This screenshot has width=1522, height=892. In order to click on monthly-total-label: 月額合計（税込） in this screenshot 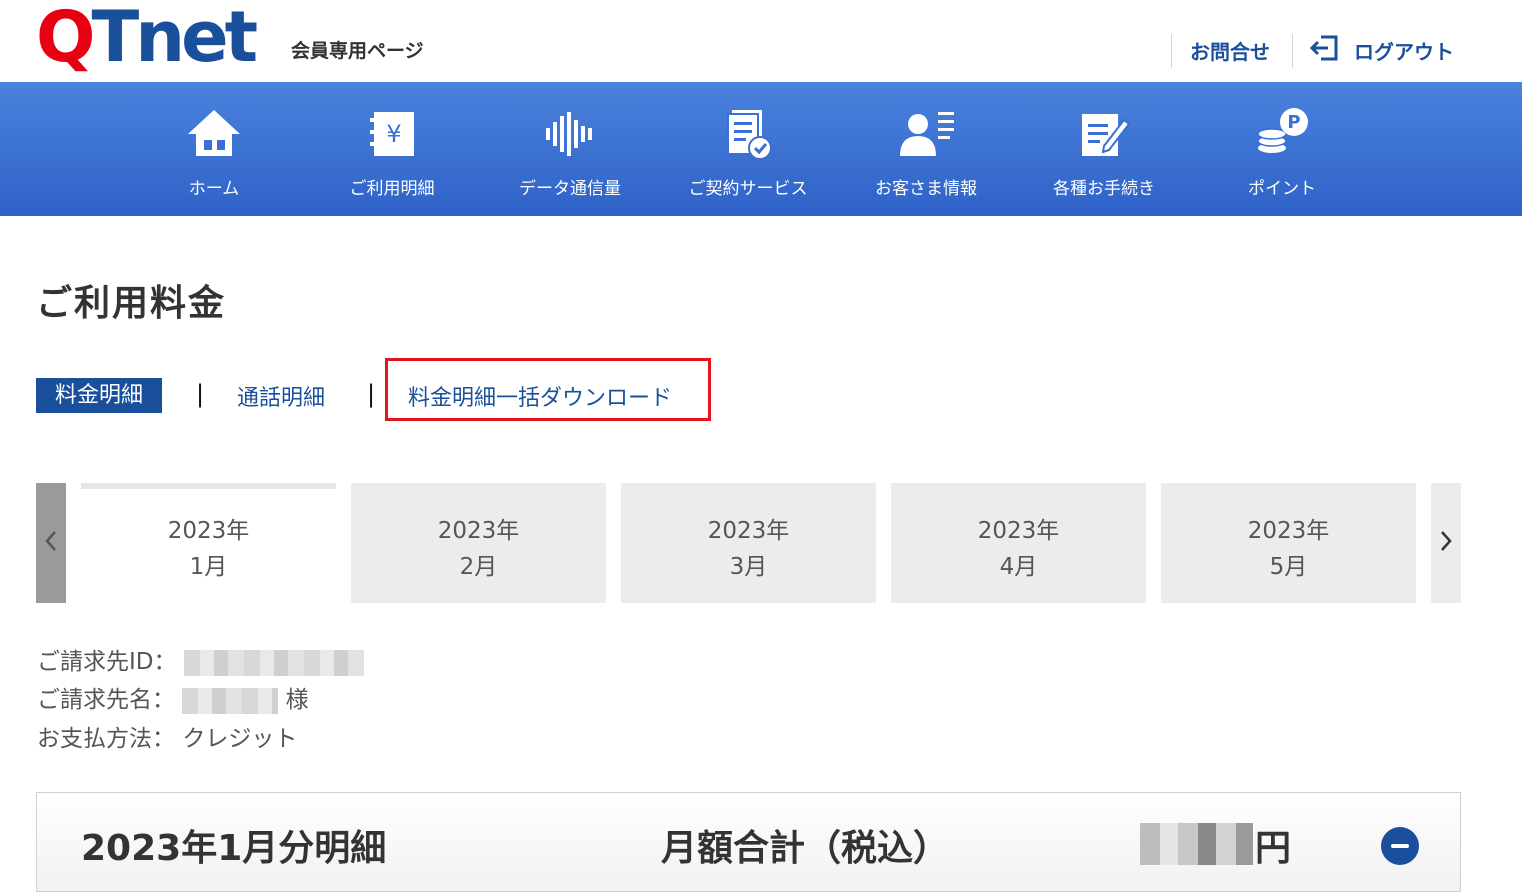, I will do `click(805, 848)`.